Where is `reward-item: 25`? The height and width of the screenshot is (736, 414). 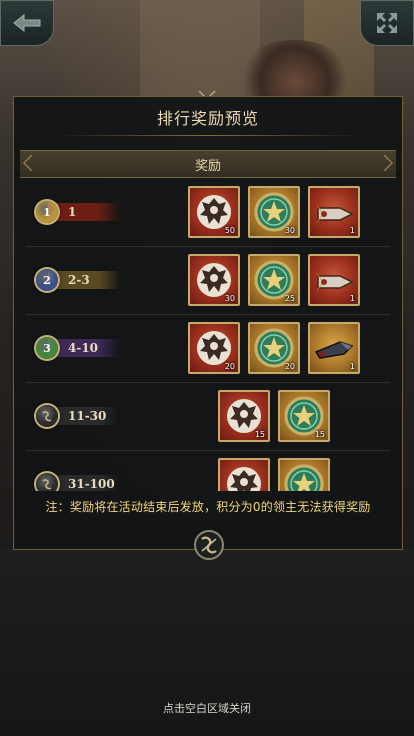 reward-item: 25 is located at coordinates (274, 280).